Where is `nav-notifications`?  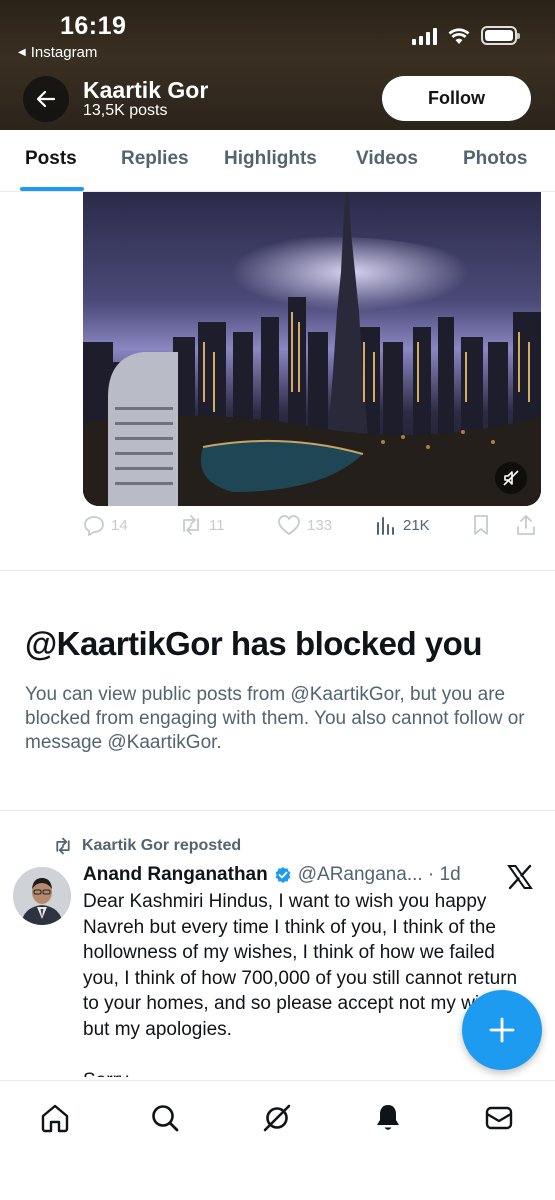 nav-notifications is located at coordinates (388, 1118).